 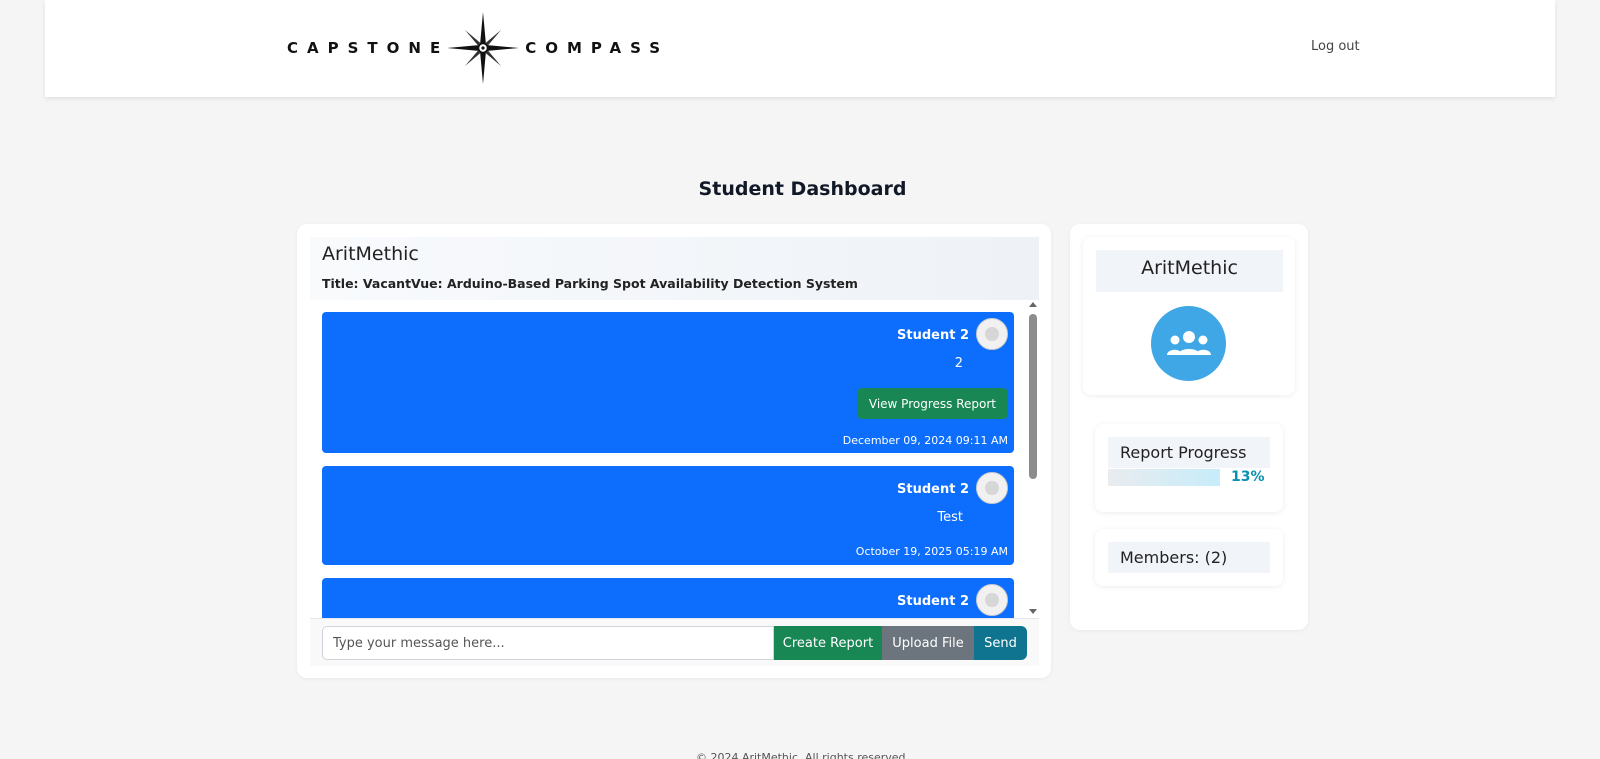 I want to click on upload-file-button: Upload File, so click(x=928, y=643).